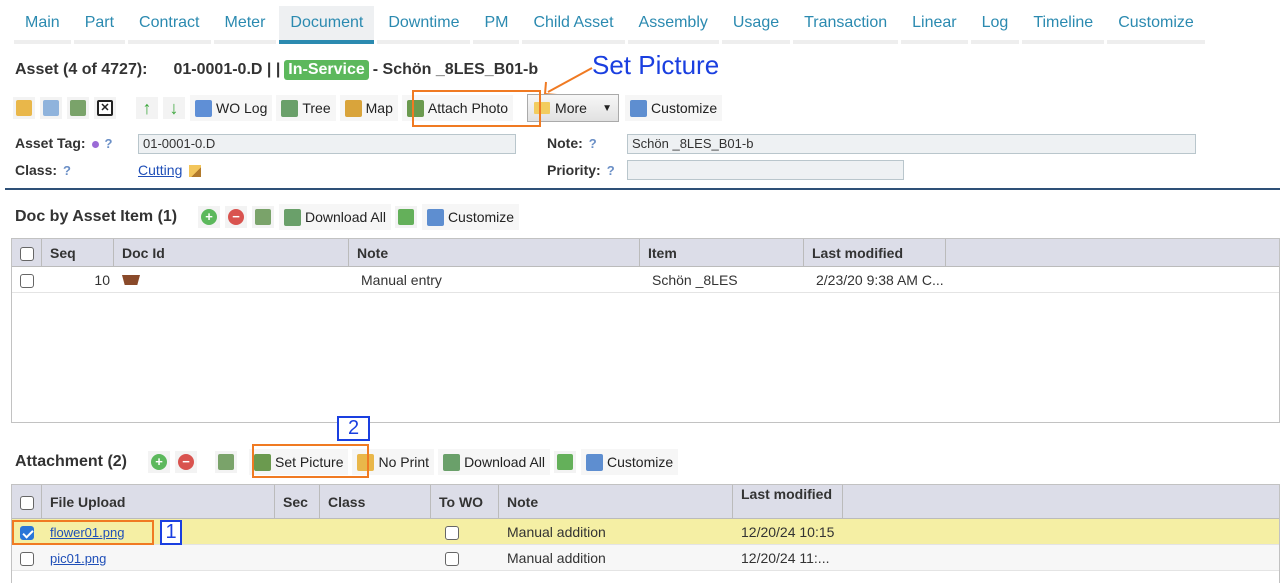 This screenshot has width=1280, height=583. I want to click on tab-usage: Usage, so click(756, 25).